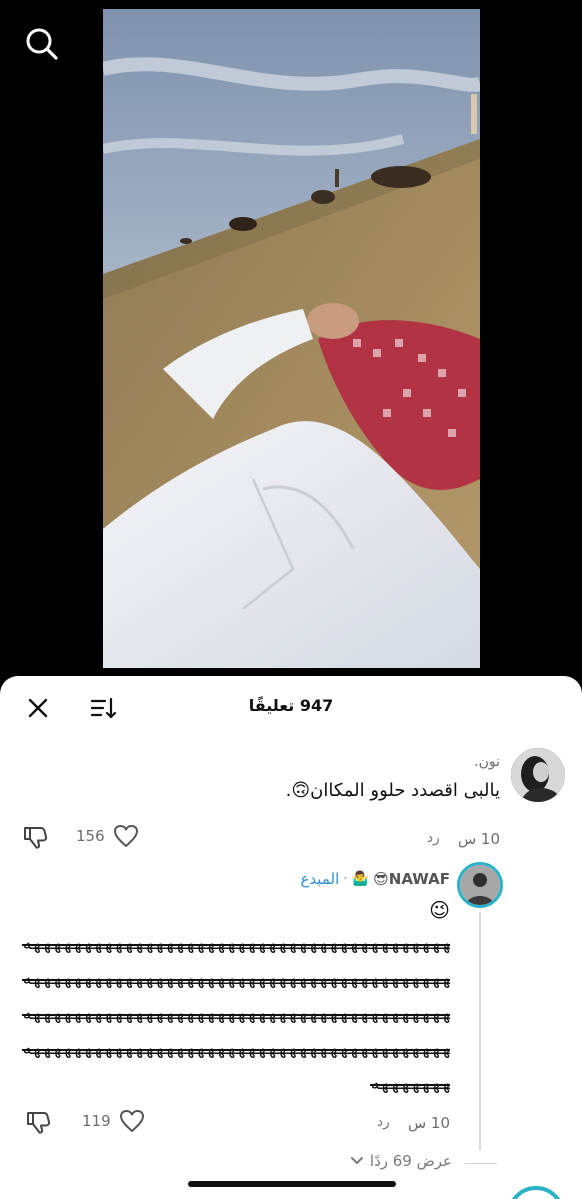 The width and height of the screenshot is (582, 1199). Describe the element at coordinates (113, 1121) in the screenshot. I see `like-button: 119` at that location.